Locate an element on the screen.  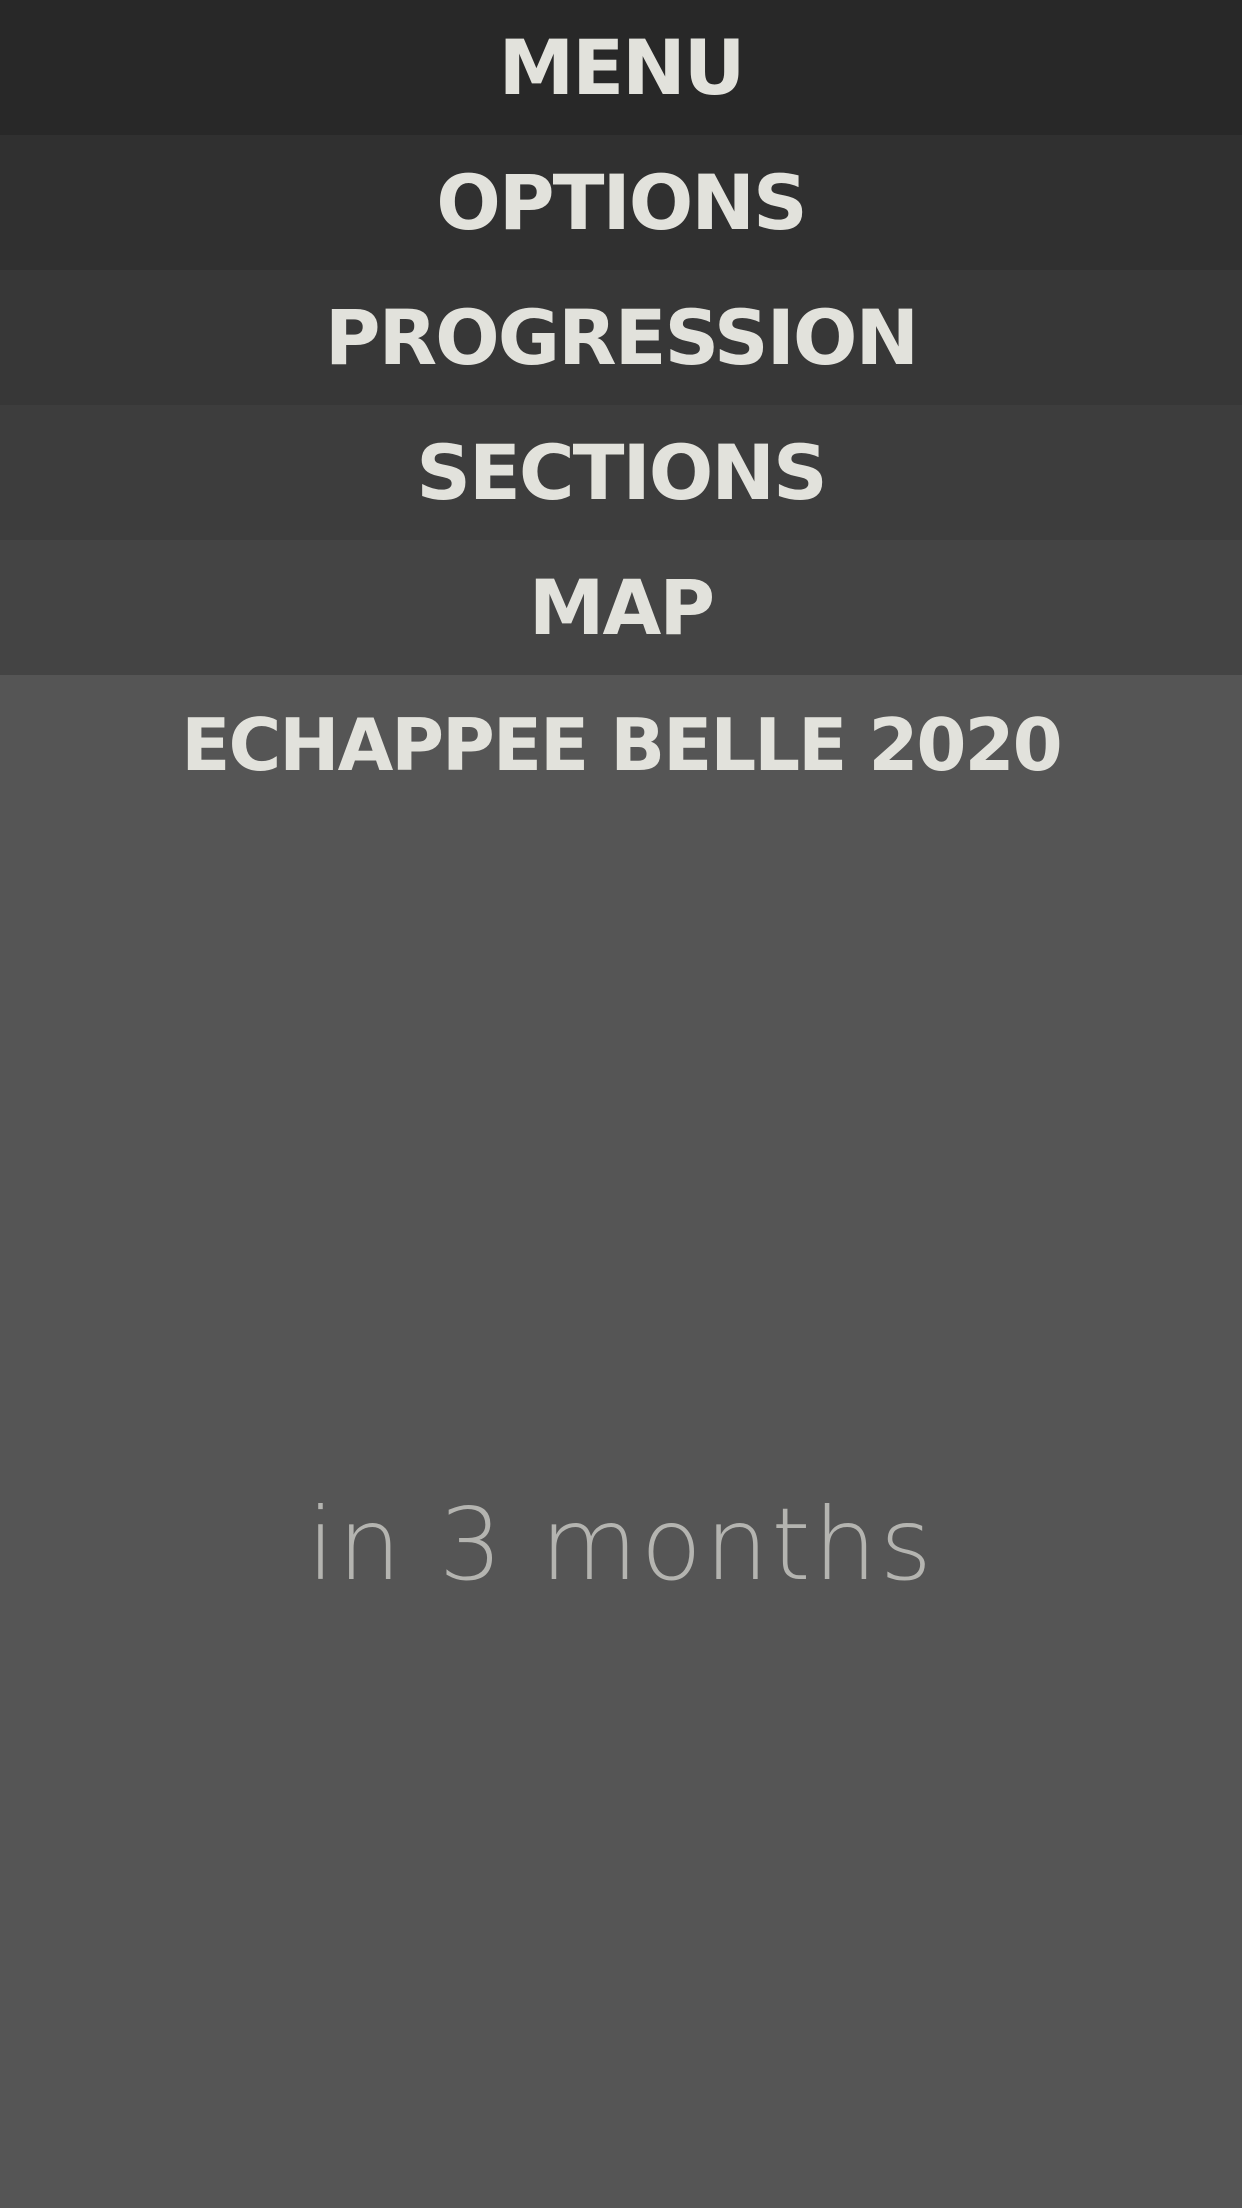
menu-item-options: OPTIONS is located at coordinates (621, 202).